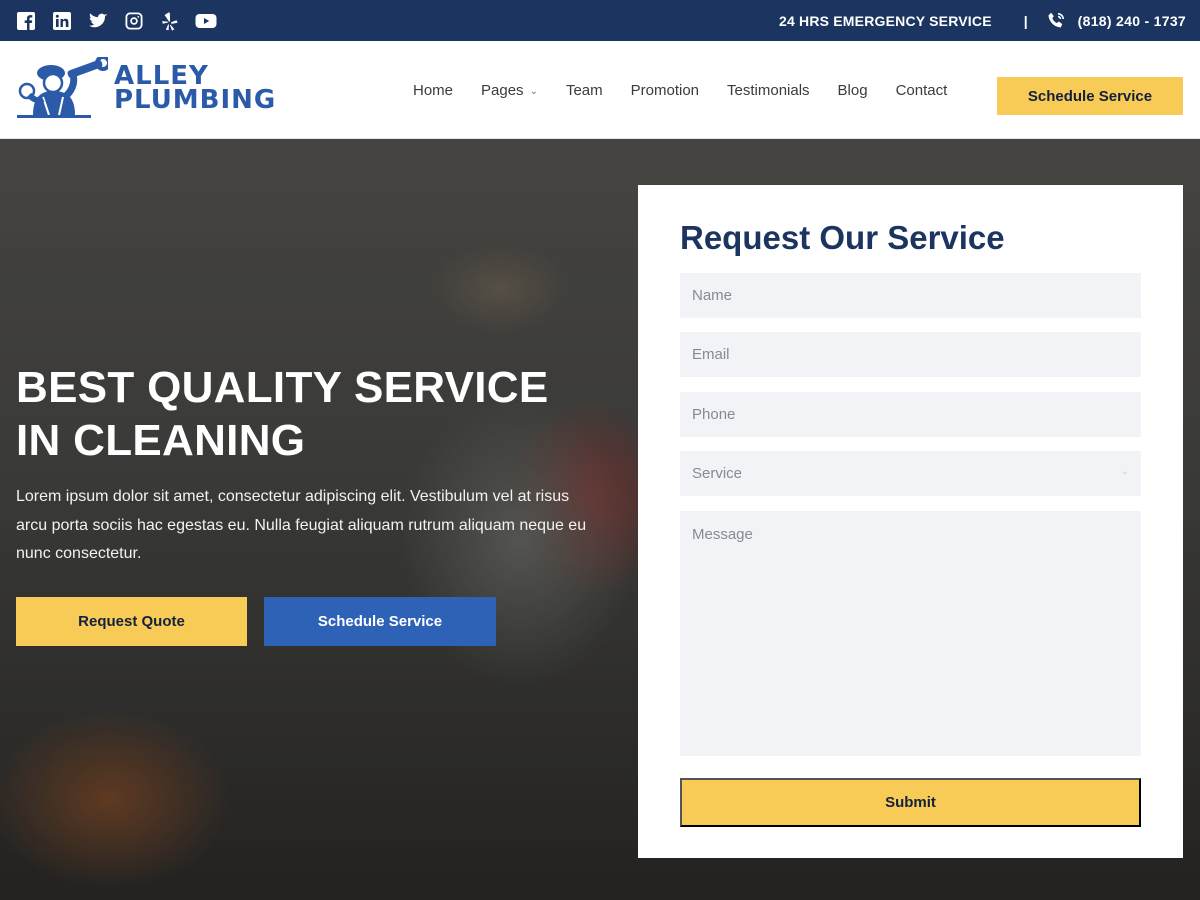  Describe the element at coordinates (910, 633) in the screenshot. I see `message-field: Message` at that location.